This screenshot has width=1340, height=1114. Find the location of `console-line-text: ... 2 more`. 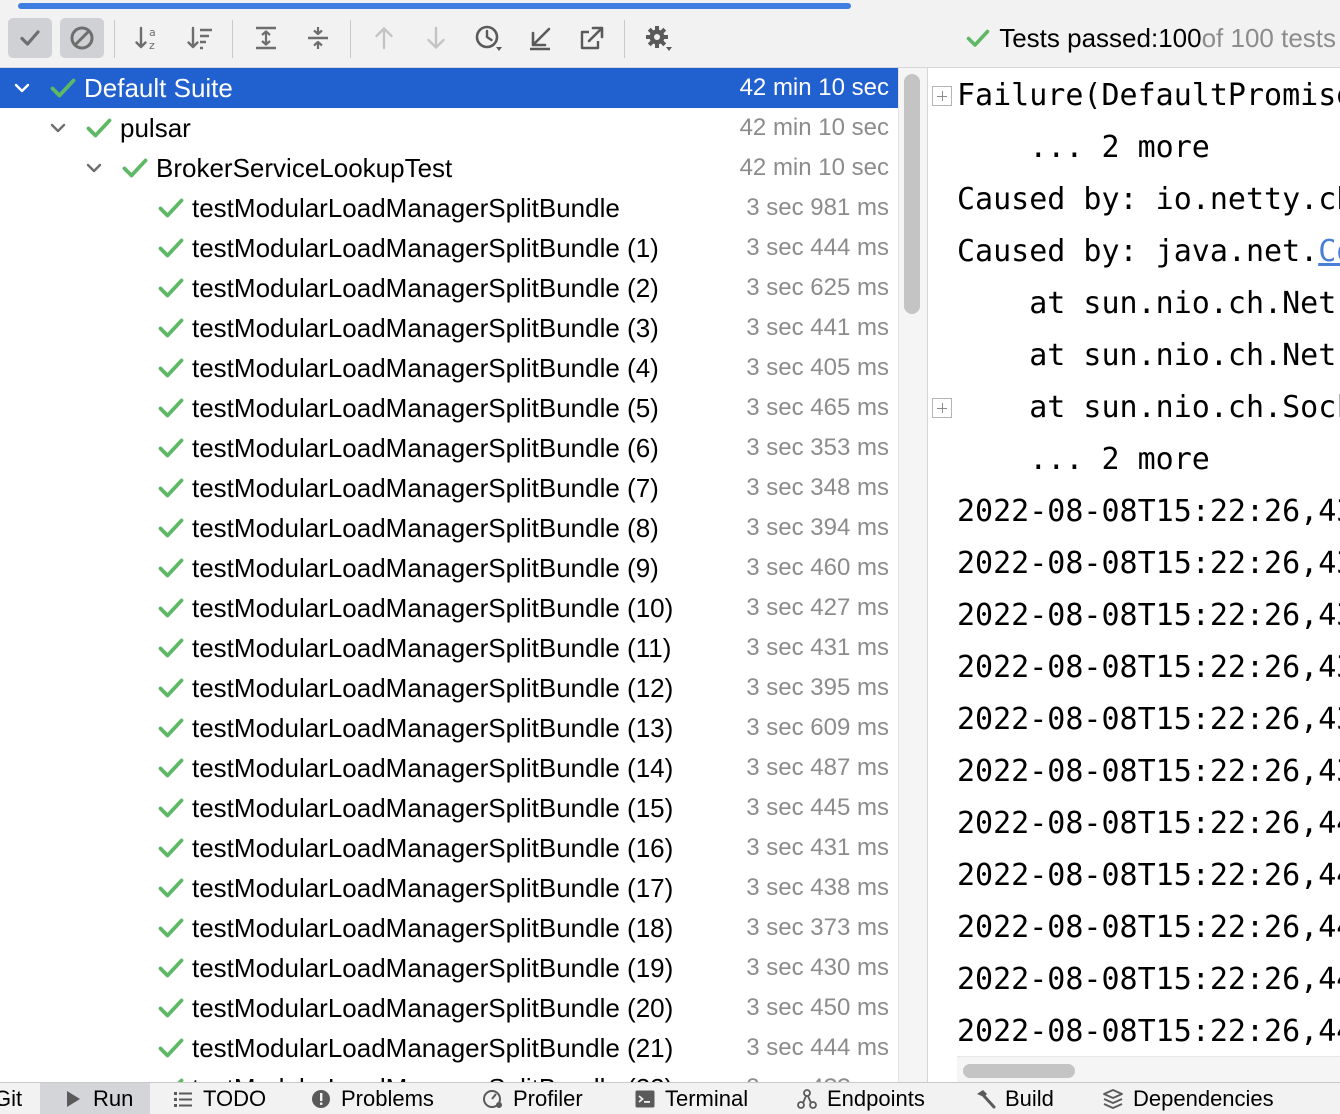

console-line-text: ... 2 more is located at coordinates (1083, 459).